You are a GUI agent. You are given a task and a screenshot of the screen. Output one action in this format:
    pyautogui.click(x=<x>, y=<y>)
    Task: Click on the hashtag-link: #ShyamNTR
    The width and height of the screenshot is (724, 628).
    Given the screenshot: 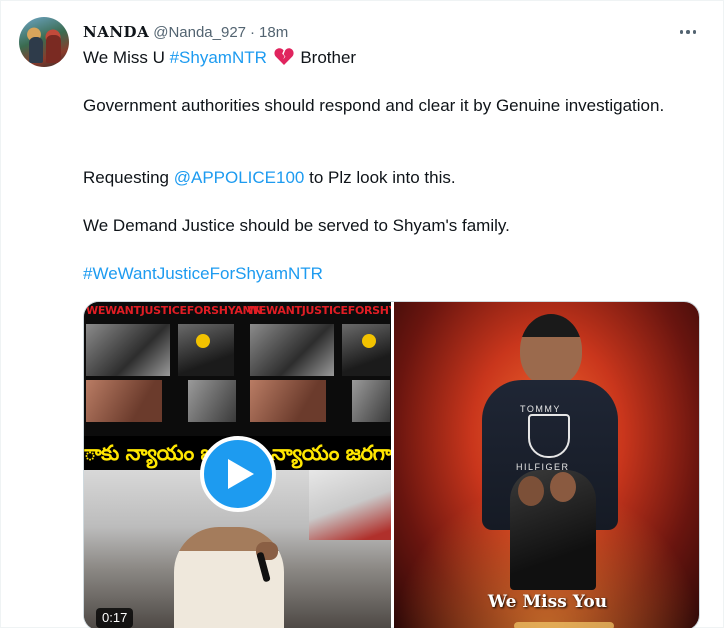 What is the action you would take?
    pyautogui.click(x=218, y=57)
    